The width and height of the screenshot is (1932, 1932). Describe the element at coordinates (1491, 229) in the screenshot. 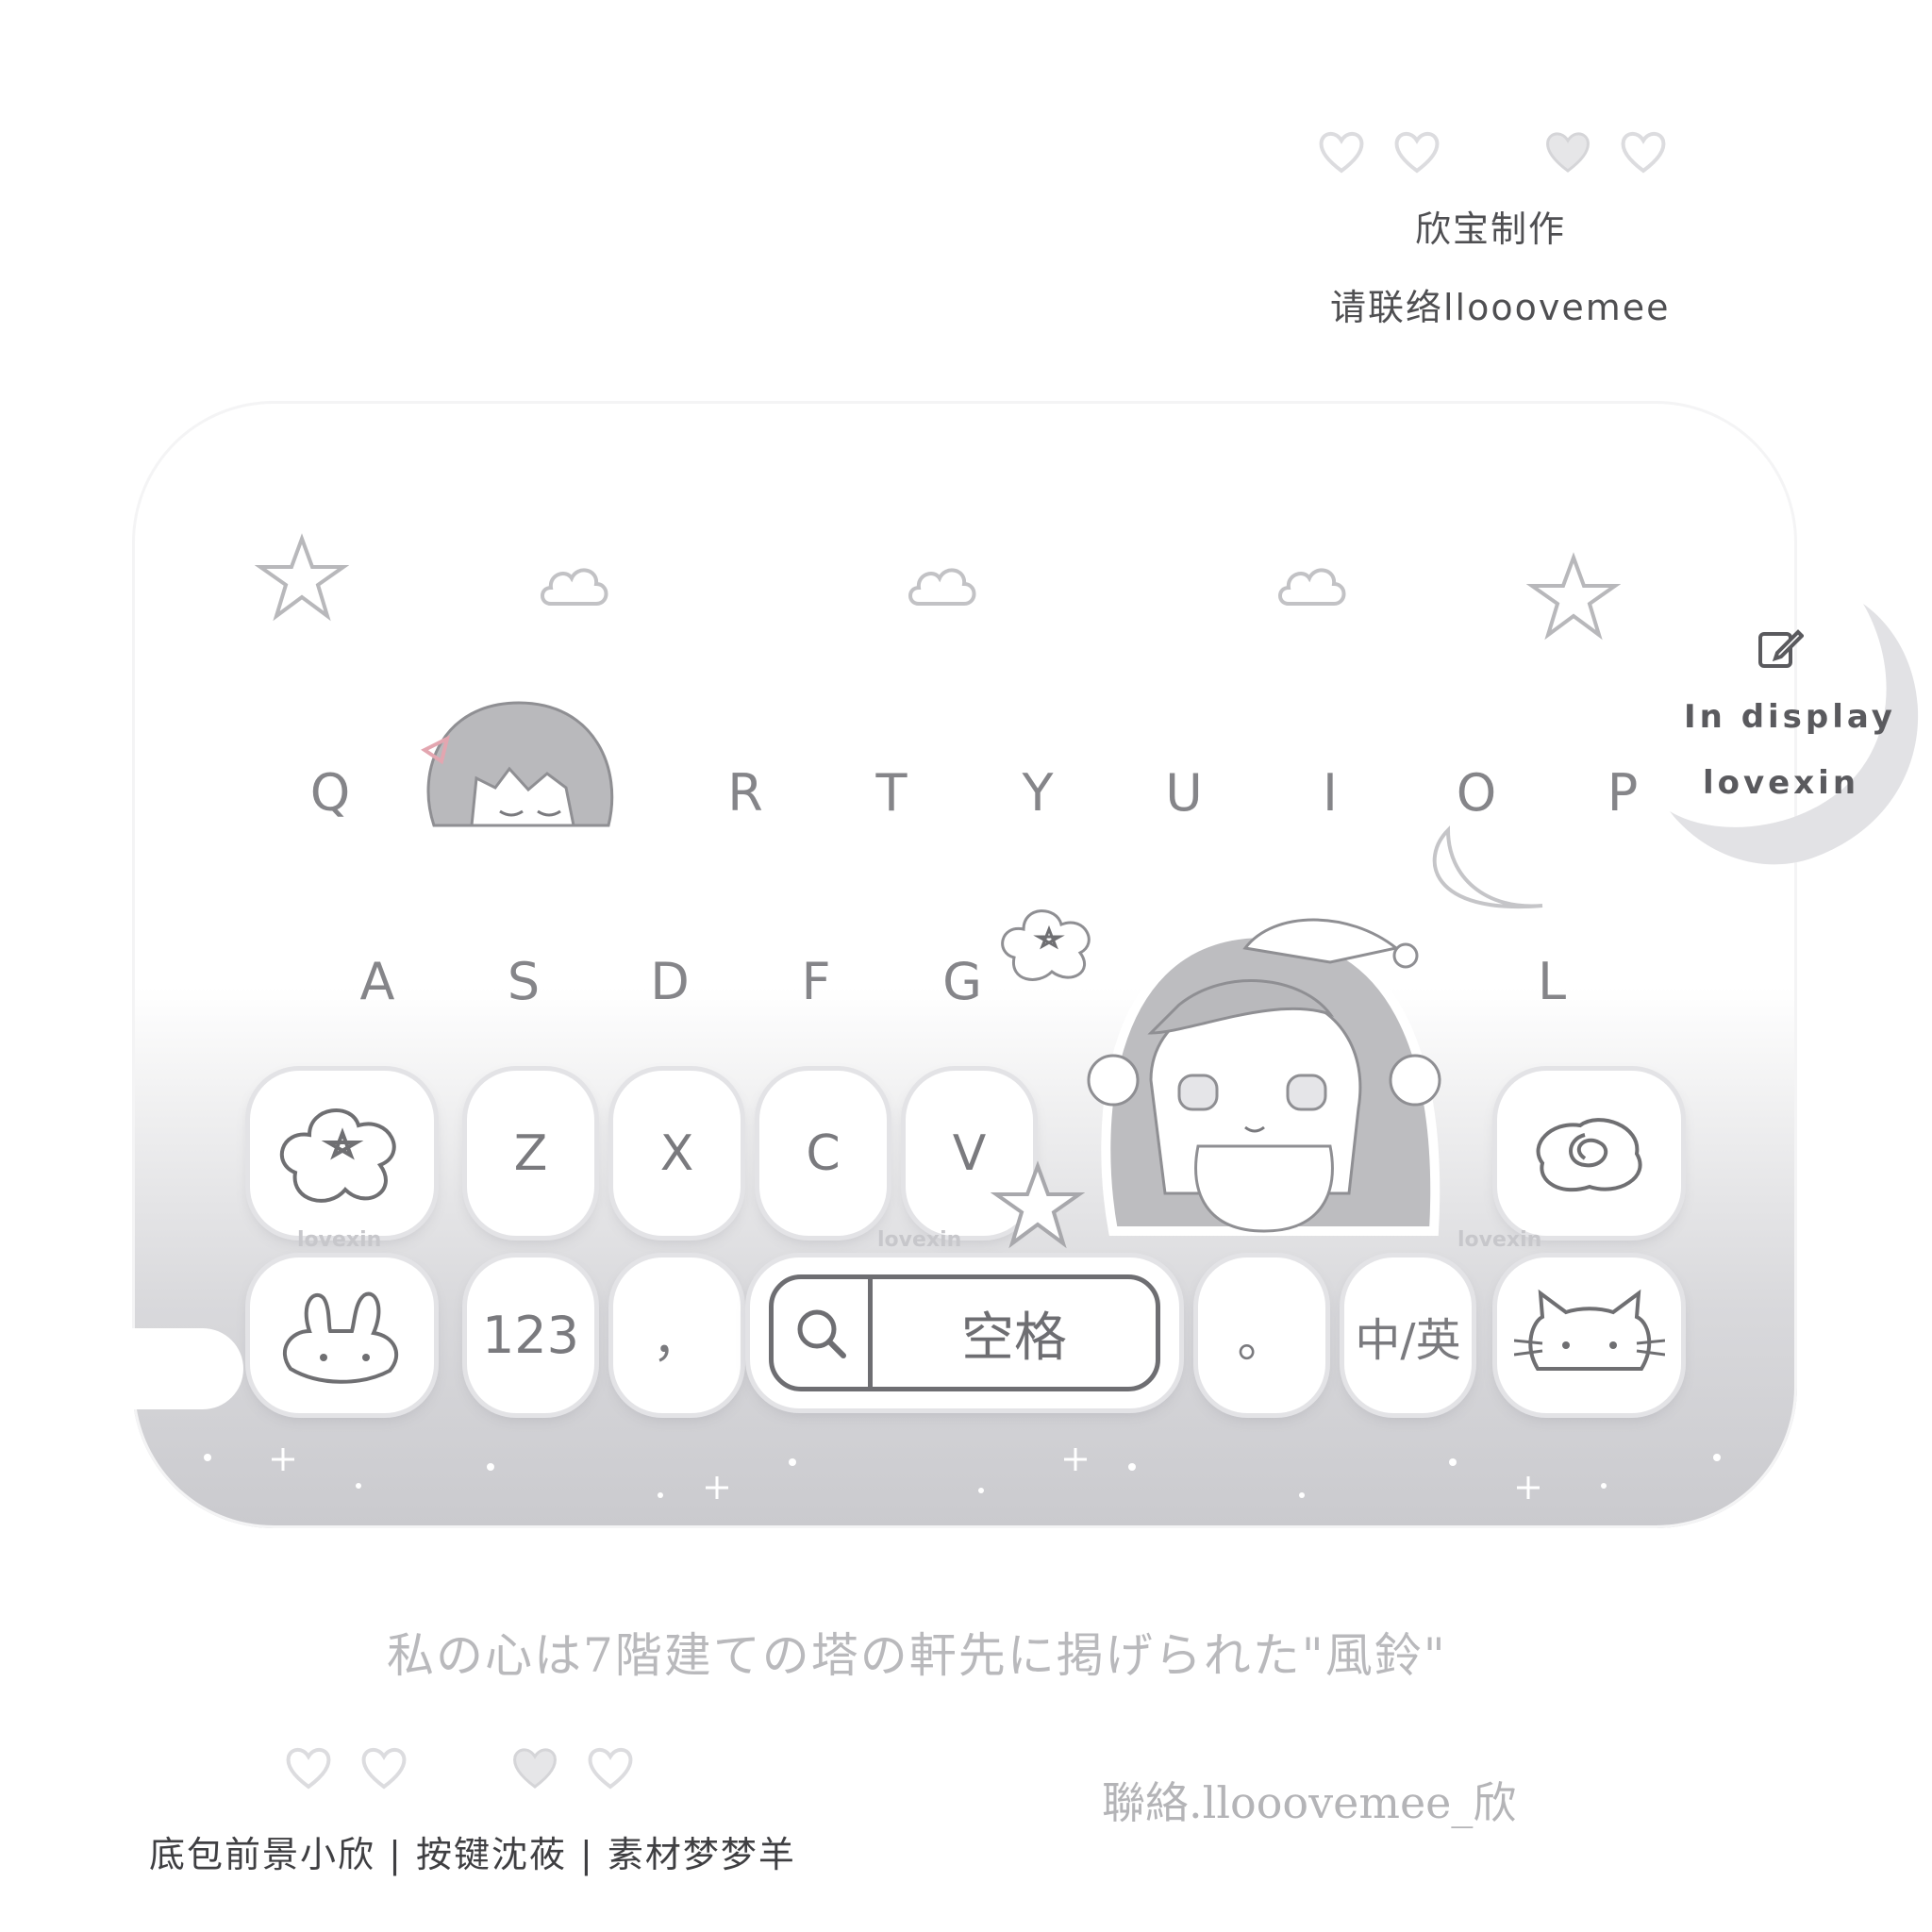

I see `maker-label: 欣宝制作` at that location.